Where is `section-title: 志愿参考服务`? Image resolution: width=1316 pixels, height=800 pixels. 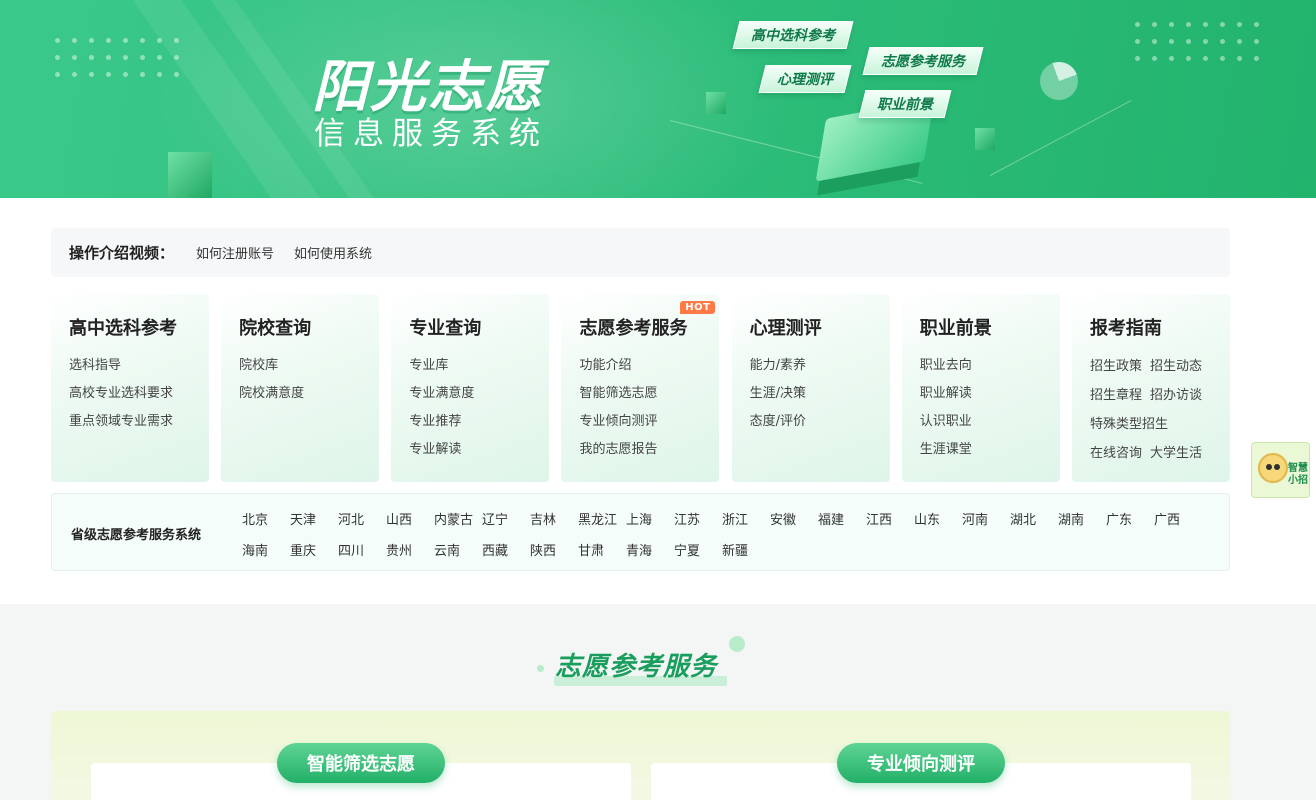
section-title: 志愿参考服务 is located at coordinates (636, 667).